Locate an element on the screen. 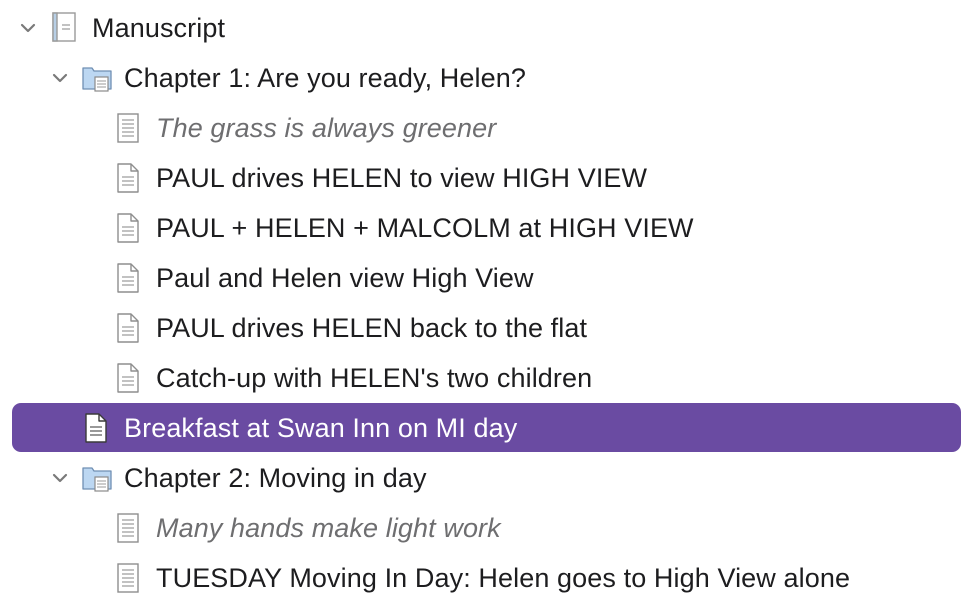  binder-item-label: Breakfast at Swan Inn on MI day is located at coordinates (321, 427).